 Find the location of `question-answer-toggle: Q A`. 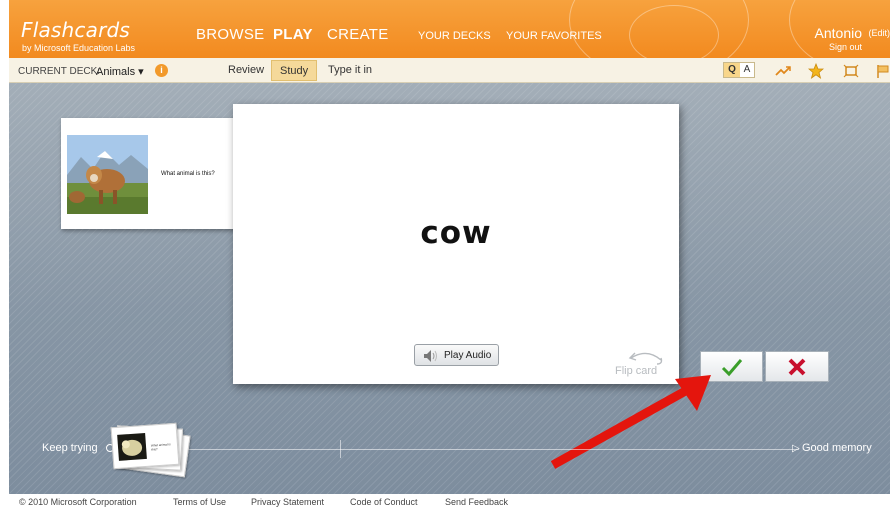

question-answer-toggle: Q A is located at coordinates (739, 70).